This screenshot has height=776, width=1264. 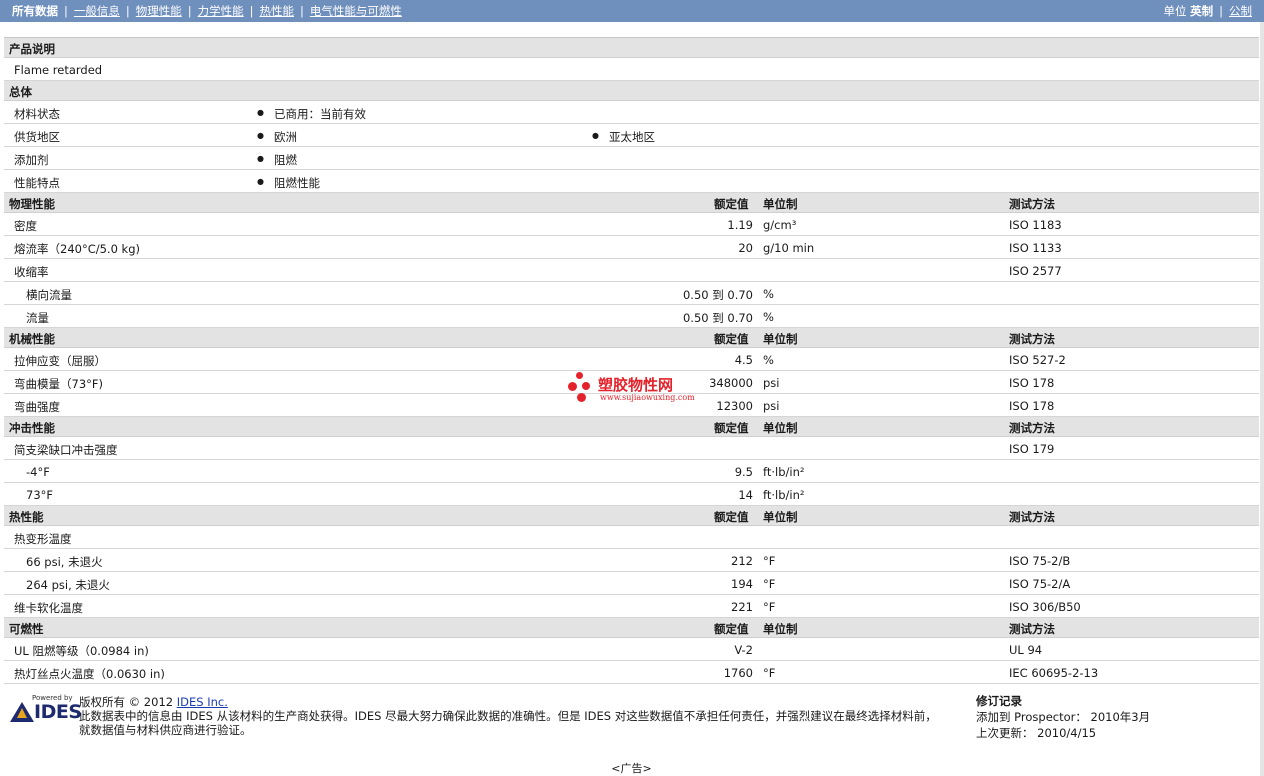 I want to click on watermark-dot, so click(x=572, y=386).